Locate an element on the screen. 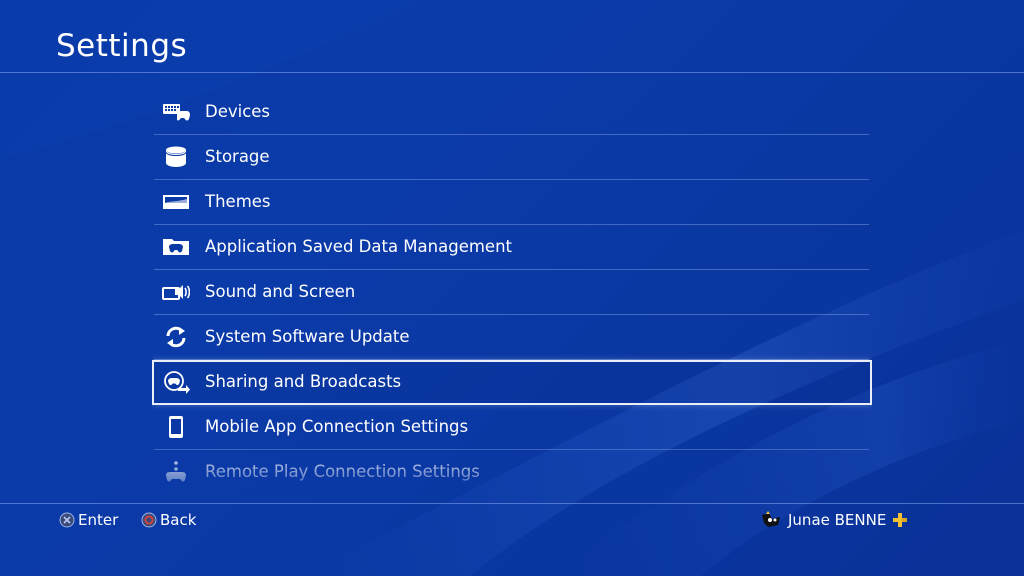 This screenshot has height=576, width=1024. menu-item-themes: Themes is located at coordinates (512, 202).